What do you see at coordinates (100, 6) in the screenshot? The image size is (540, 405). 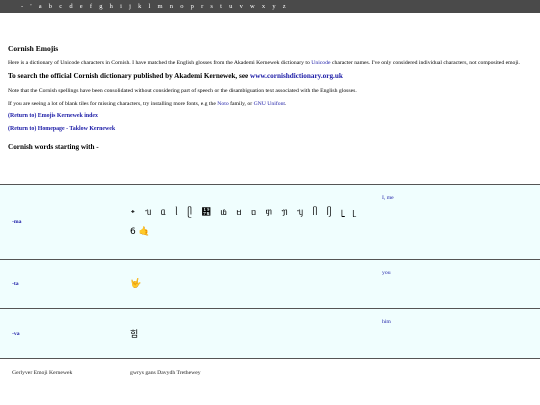 I see `alphabet-link: g` at bounding box center [100, 6].